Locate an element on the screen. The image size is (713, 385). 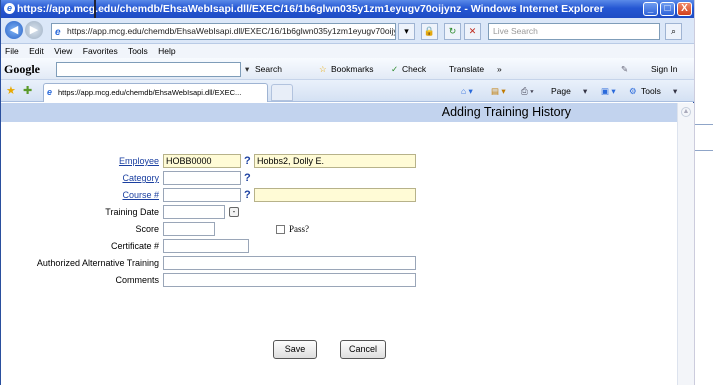
employee-name-field: Hobbs2, Dolly E. is located at coordinates (335, 161).